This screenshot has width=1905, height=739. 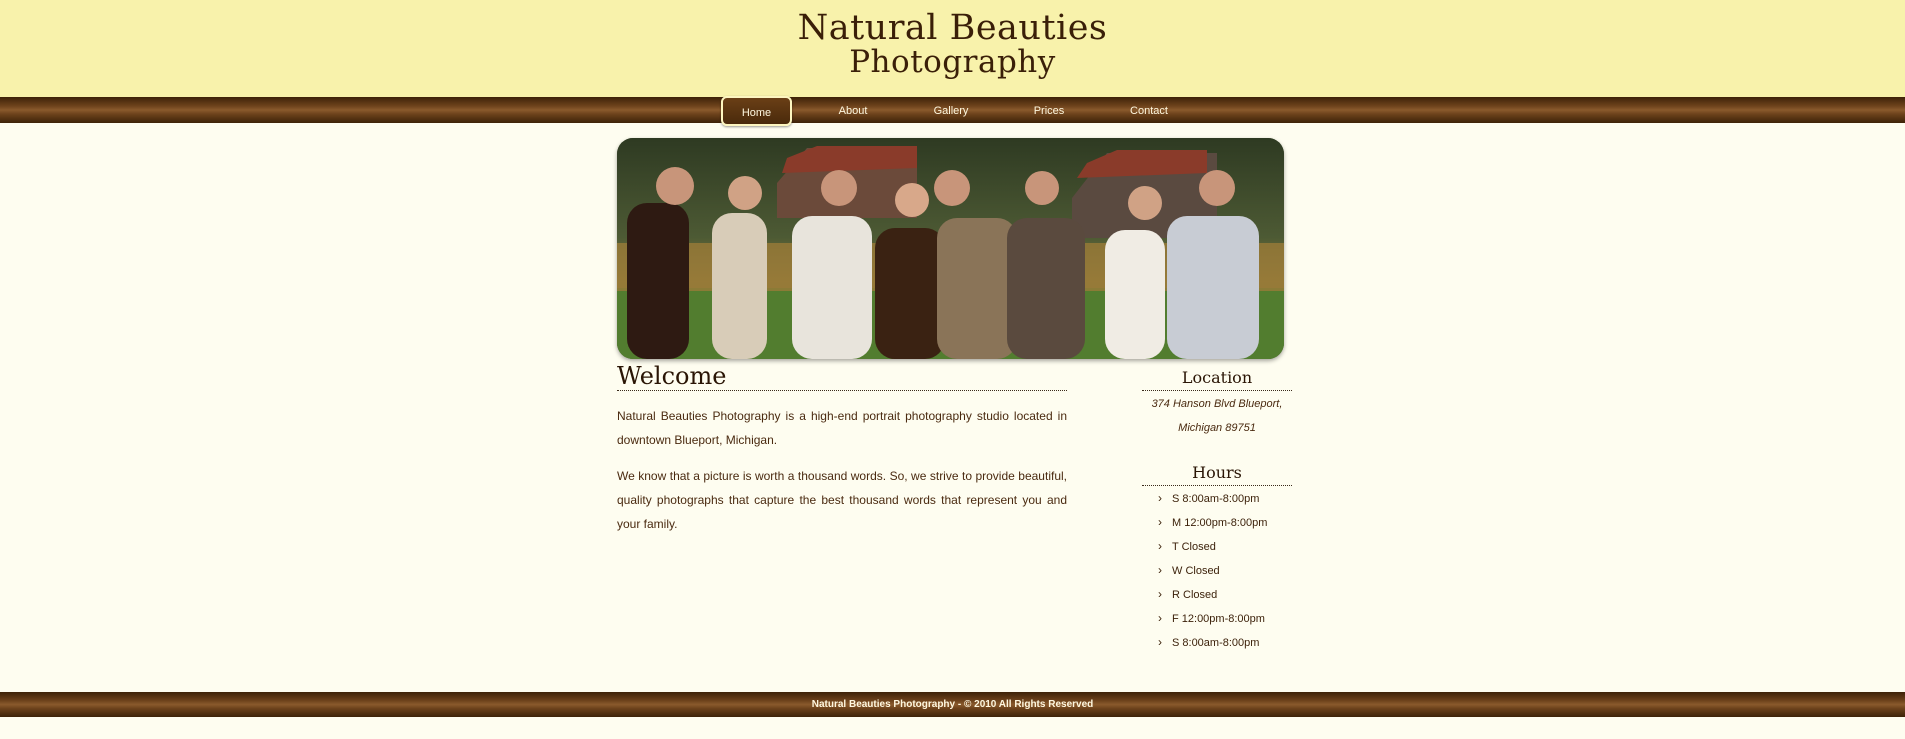 I want to click on hours-item: › T Closed, so click(x=1212, y=546).